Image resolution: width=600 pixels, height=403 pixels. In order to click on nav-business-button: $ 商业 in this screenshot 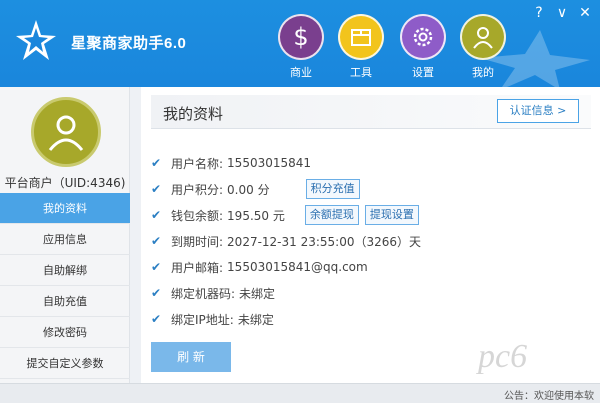, I will do `click(301, 47)`.